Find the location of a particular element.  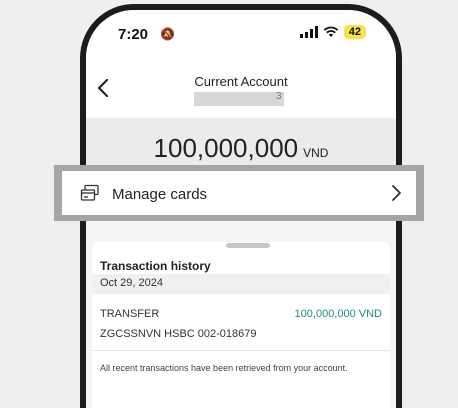

manage-cards-label: Manage cards is located at coordinates (160, 194).